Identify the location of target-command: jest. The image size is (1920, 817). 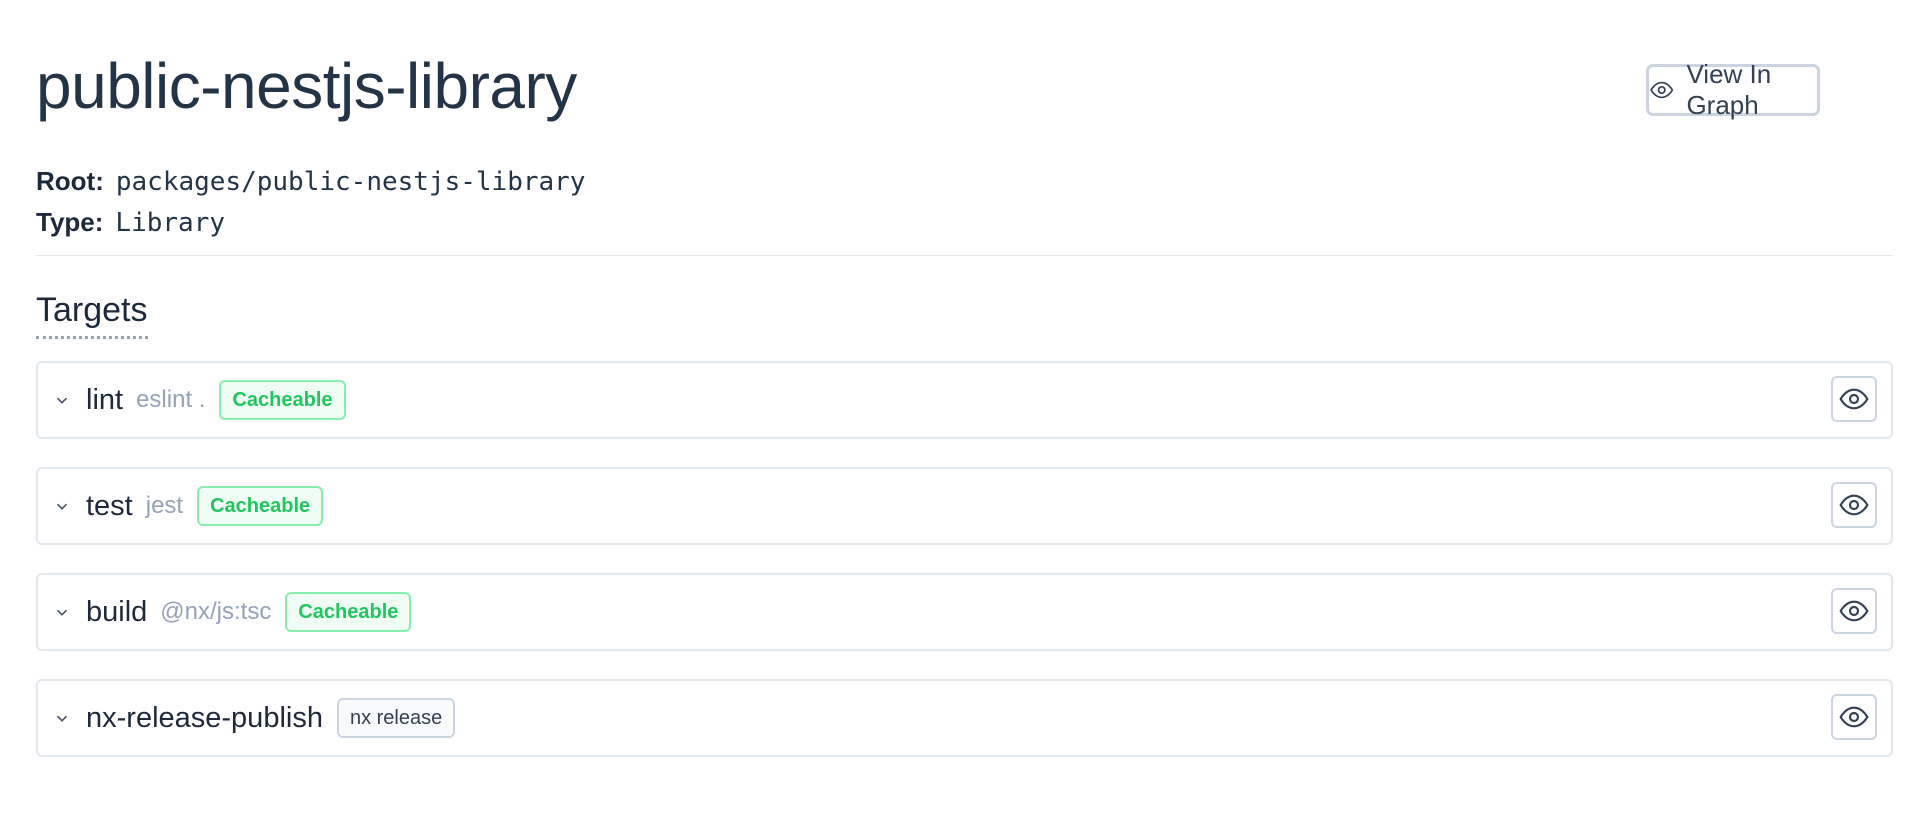
(164, 505).